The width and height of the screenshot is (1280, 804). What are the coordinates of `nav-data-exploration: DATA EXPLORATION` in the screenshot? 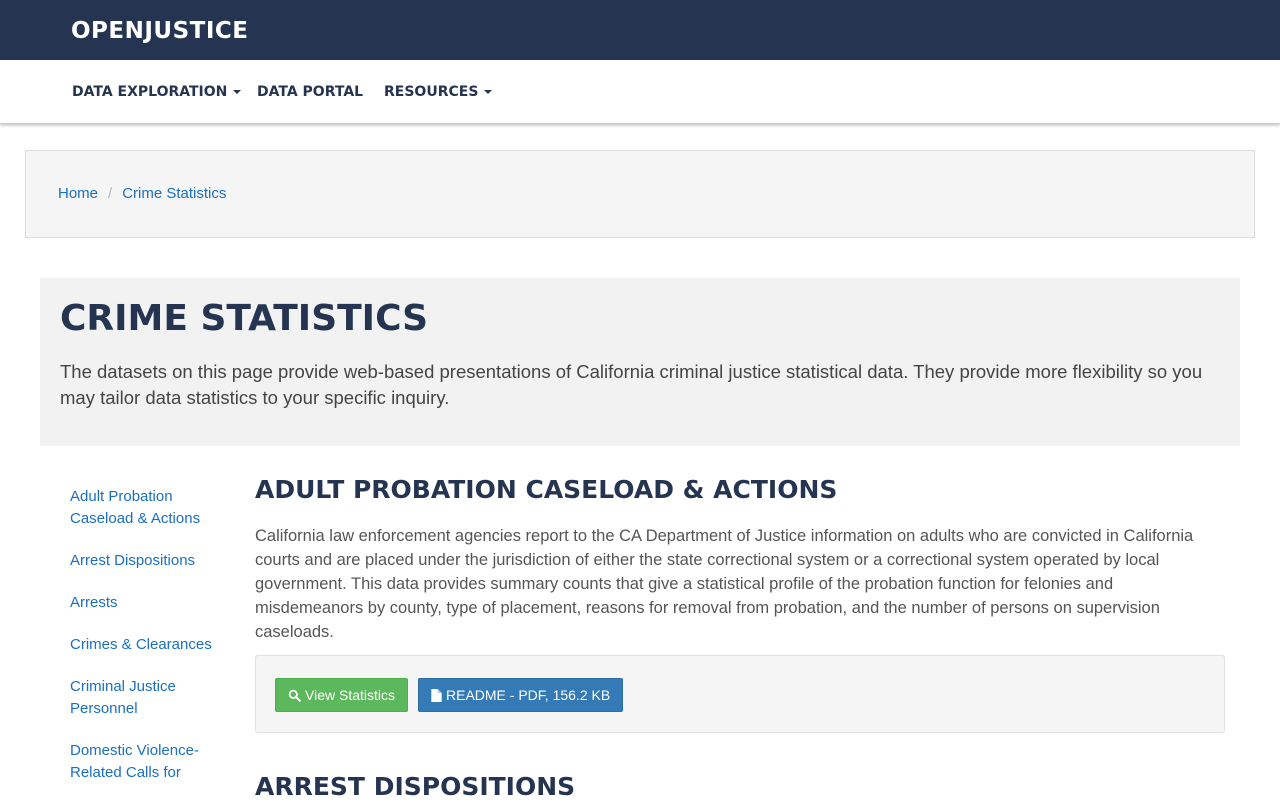 It's located at (157, 92).